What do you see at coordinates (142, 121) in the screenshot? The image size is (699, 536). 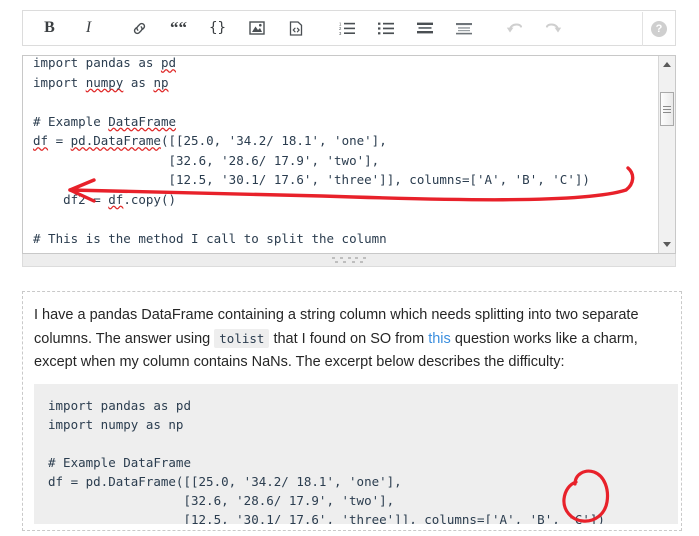 I see `misspelled-word: DataFrame` at bounding box center [142, 121].